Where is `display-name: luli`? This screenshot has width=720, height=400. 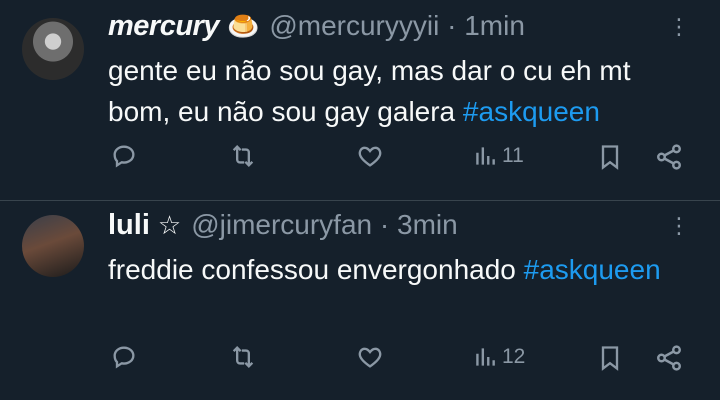
display-name: luli is located at coordinates (129, 225).